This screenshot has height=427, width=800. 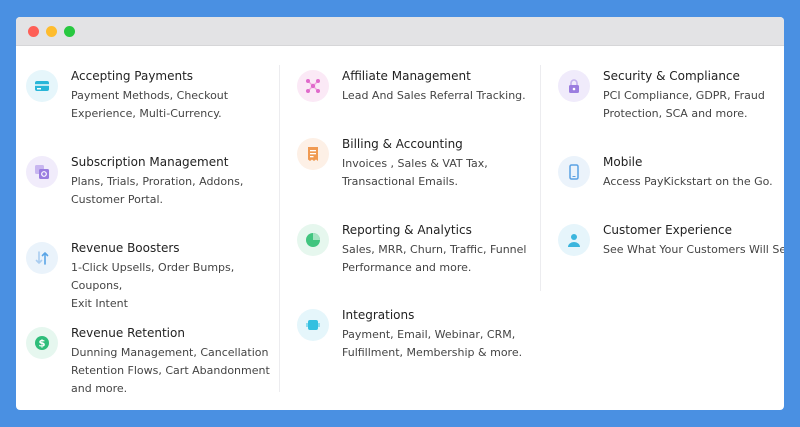 I want to click on description-line: Plans, Trials, Proration, Addons,, so click(x=157, y=181).